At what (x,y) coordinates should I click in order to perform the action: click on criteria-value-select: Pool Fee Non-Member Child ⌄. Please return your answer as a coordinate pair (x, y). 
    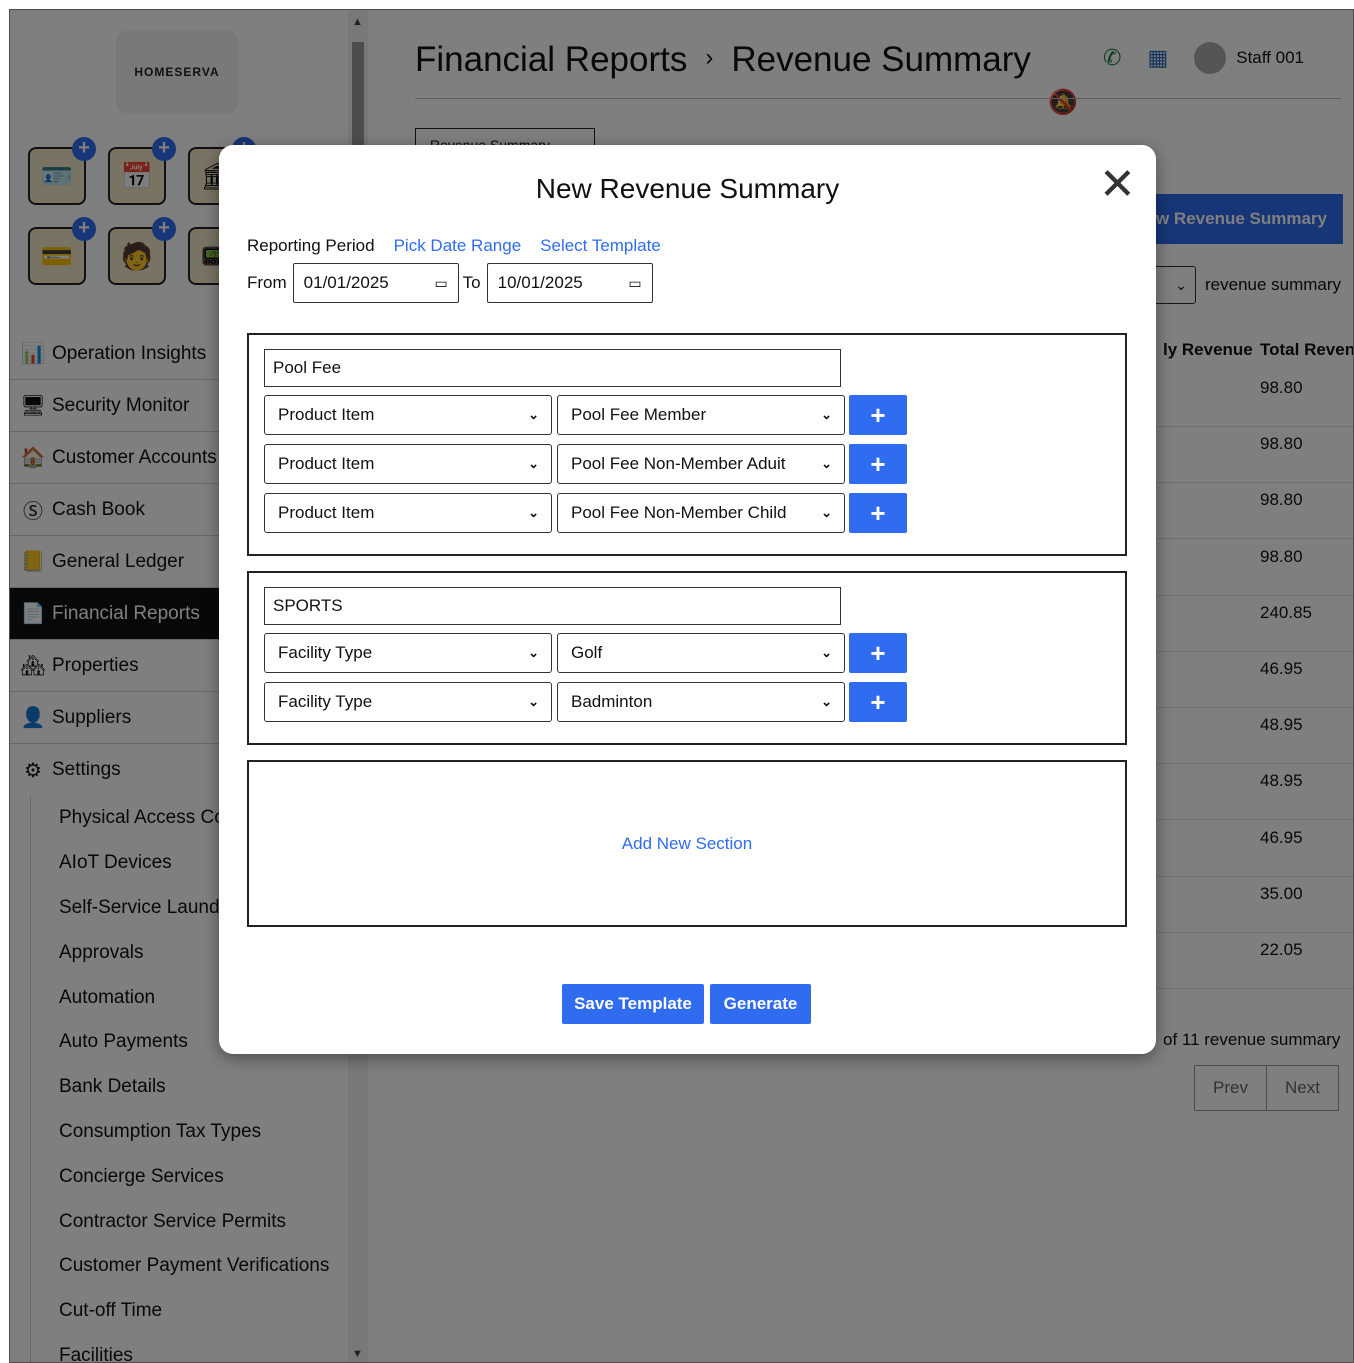
    Looking at the image, I should click on (701, 513).